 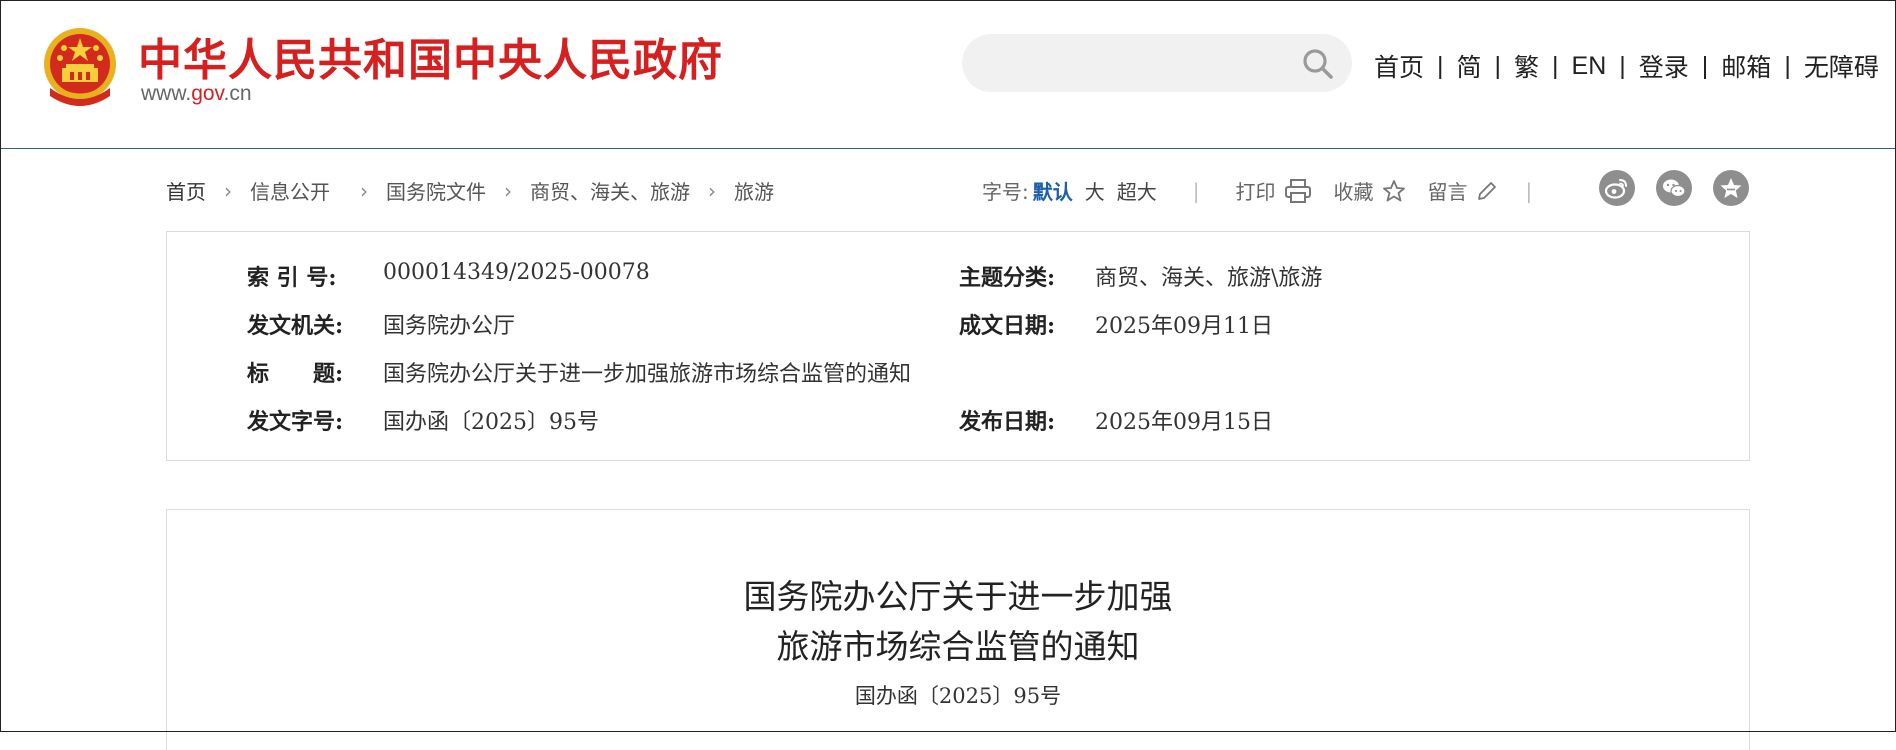 What do you see at coordinates (1841, 66) in the screenshot?
I see `nav-accessibility: 无障碍` at bounding box center [1841, 66].